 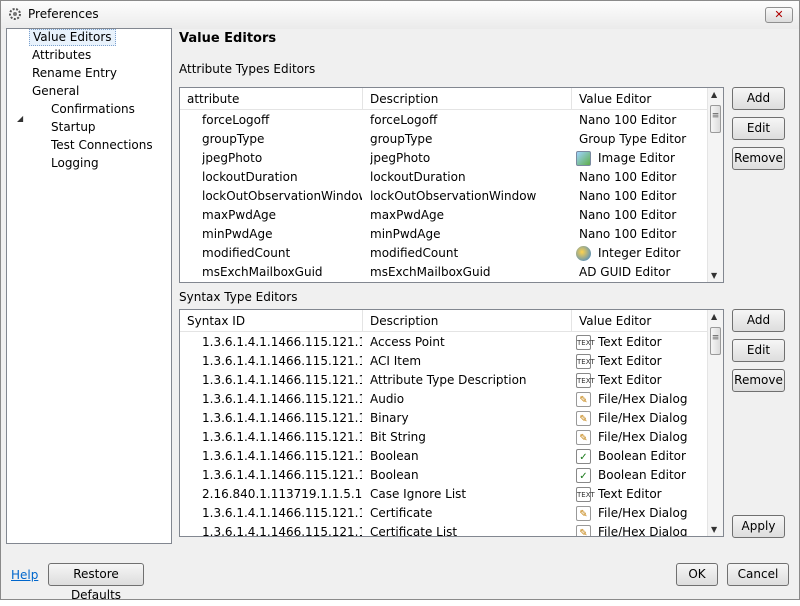 I want to click on row-value-editor: Integer Editor, so click(x=639, y=253).